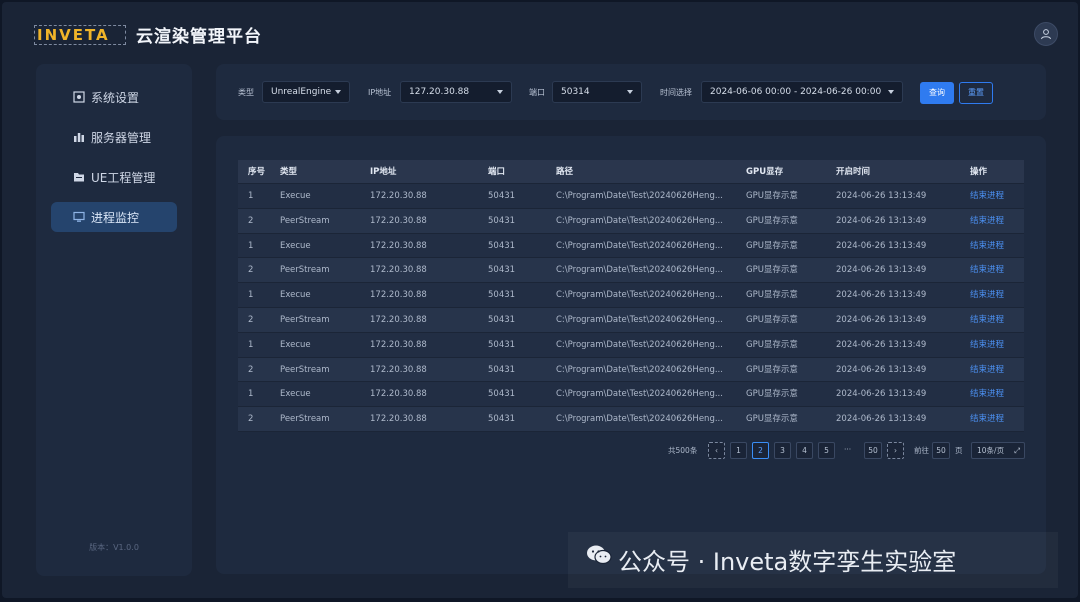 This screenshot has width=1080, height=602. What do you see at coordinates (497, 172) in the screenshot?
I see `col-header-port: 端口` at bounding box center [497, 172].